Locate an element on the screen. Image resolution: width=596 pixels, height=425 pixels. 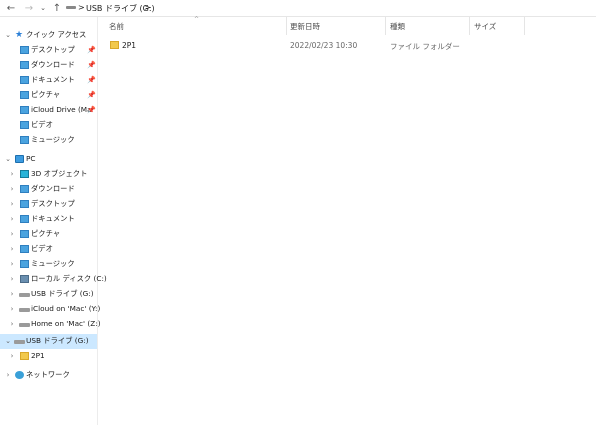
nav-network-label: ネットワーク is located at coordinates (48, 374).